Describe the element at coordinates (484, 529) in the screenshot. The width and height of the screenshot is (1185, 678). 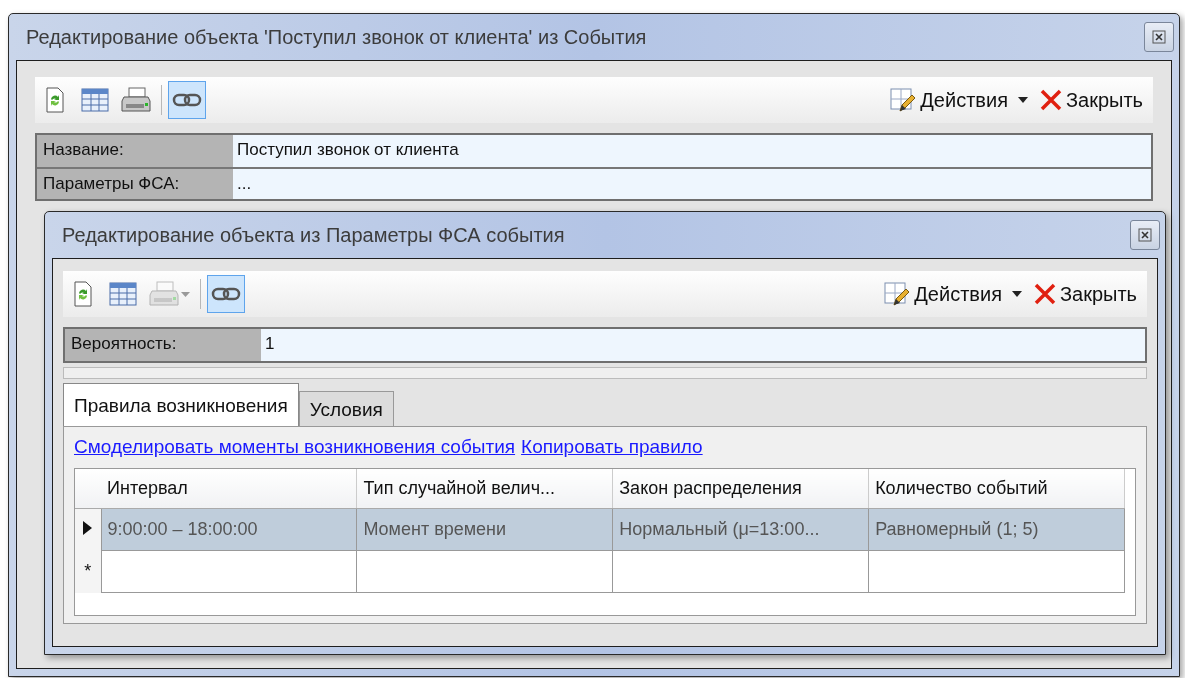
I see `table-cell: Момент времени` at that location.